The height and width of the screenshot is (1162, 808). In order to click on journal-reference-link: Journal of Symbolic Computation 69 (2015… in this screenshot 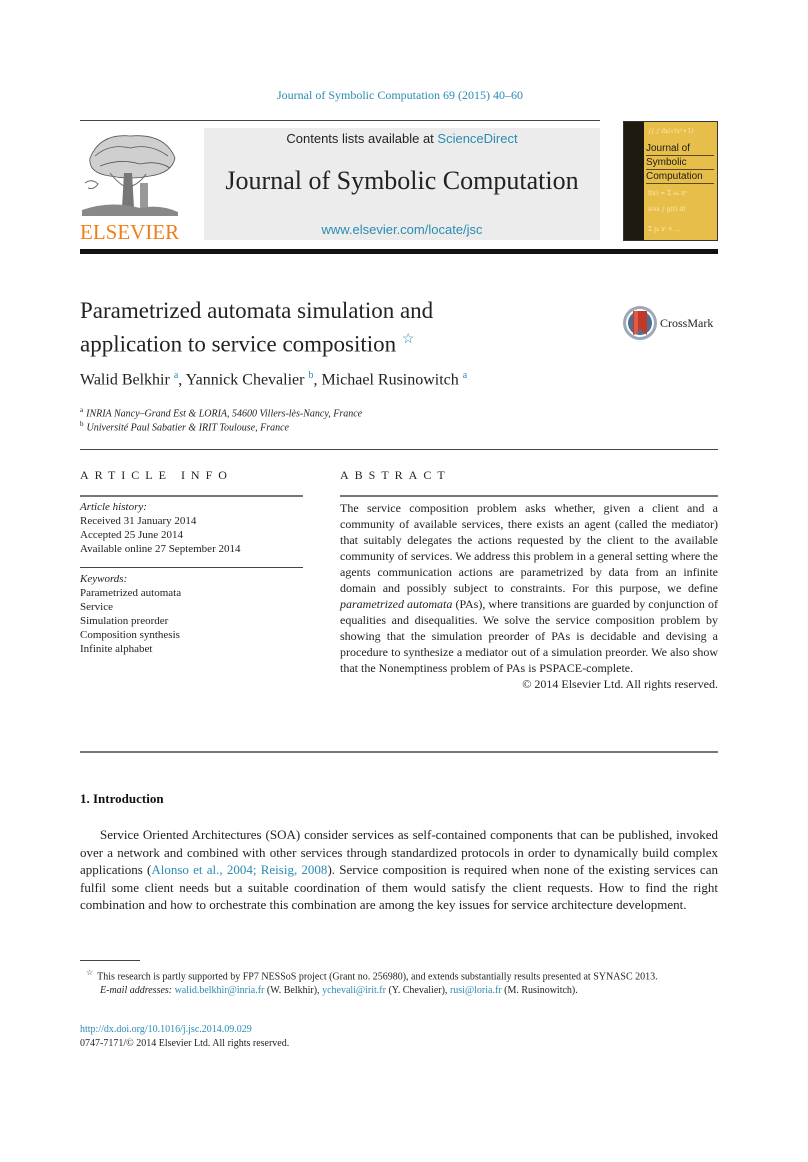, I will do `click(400, 95)`.